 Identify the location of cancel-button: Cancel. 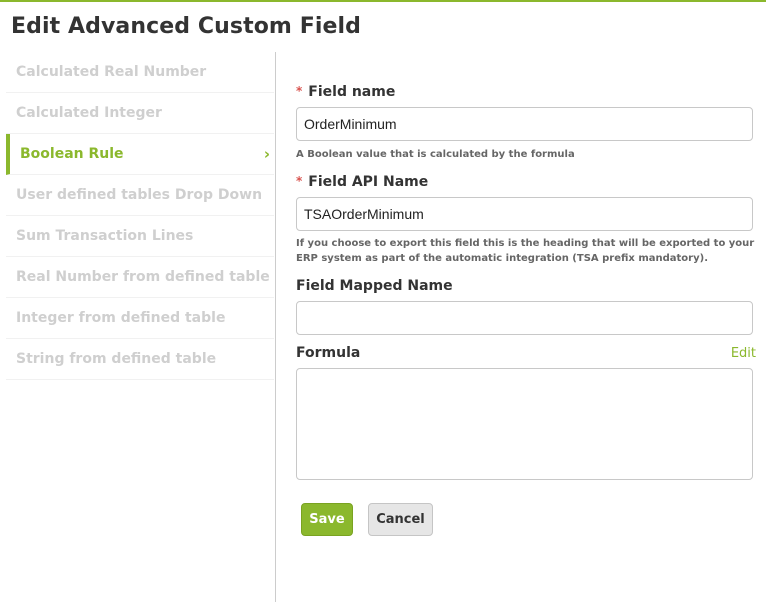
(400, 519).